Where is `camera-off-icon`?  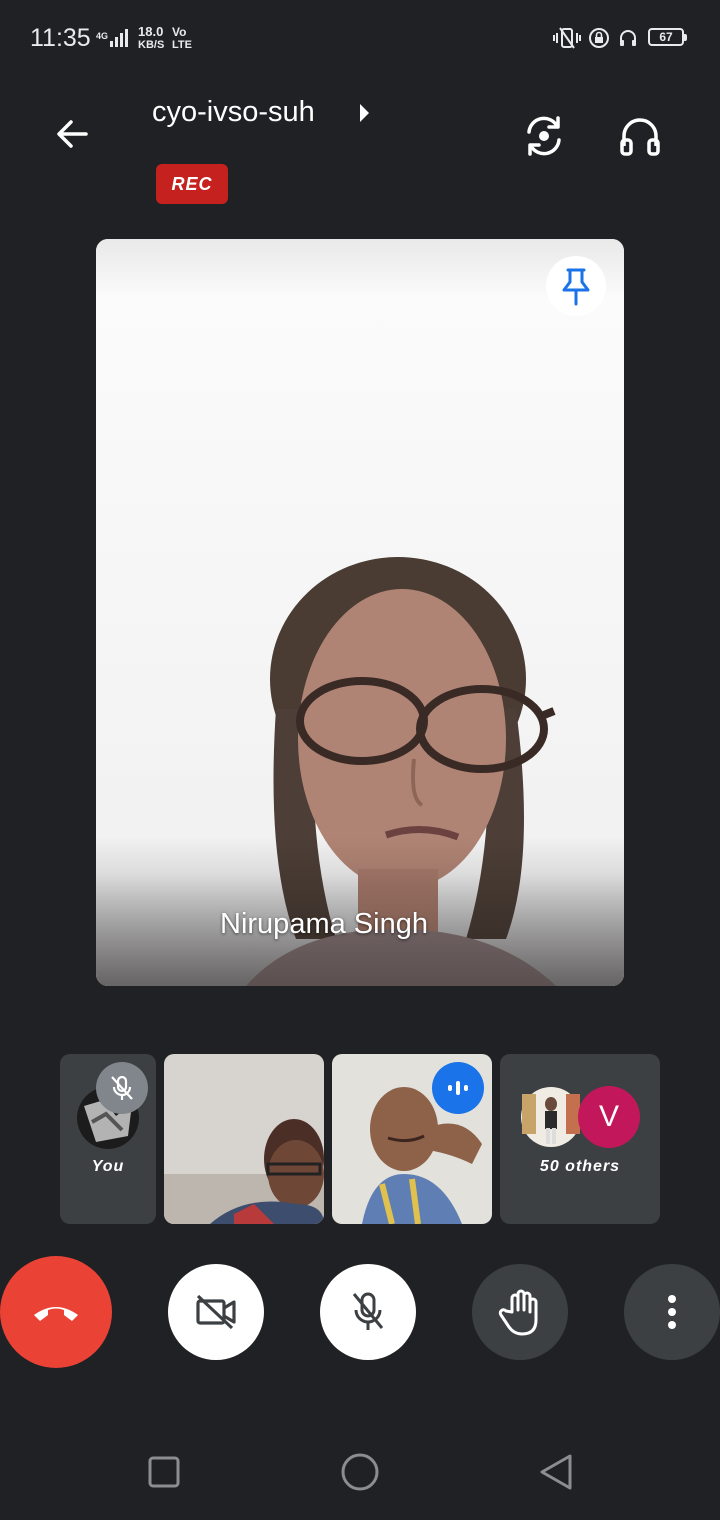
camera-off-icon is located at coordinates (216, 1312).